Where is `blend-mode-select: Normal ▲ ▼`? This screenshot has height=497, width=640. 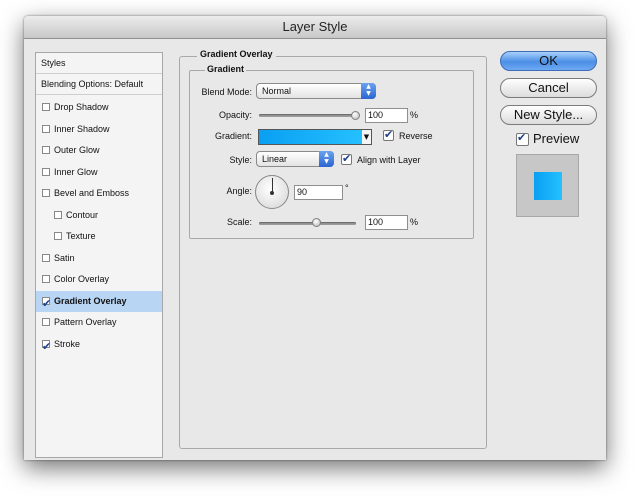
blend-mode-select: Normal ▲ ▼ is located at coordinates (316, 91).